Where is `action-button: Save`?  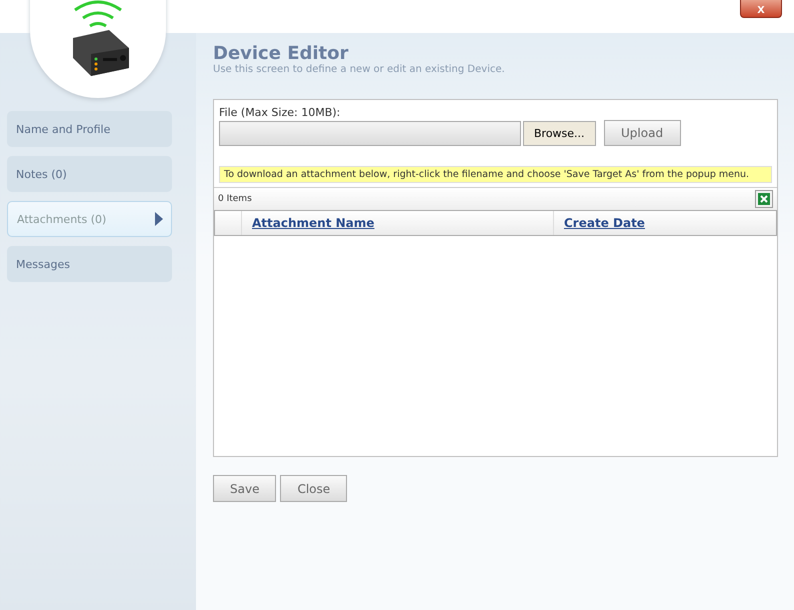
action-button: Save is located at coordinates (244, 488).